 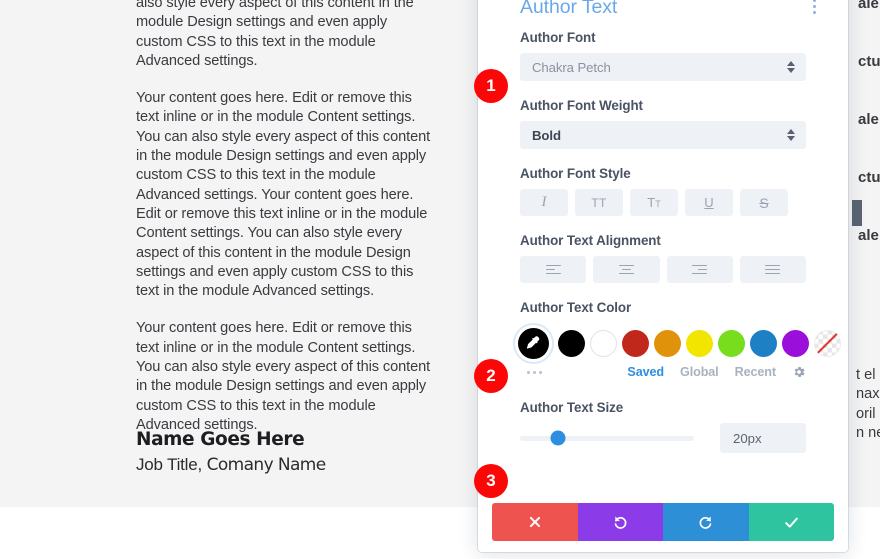 What do you see at coordinates (731, 343) in the screenshot?
I see `color-swatch-green` at bounding box center [731, 343].